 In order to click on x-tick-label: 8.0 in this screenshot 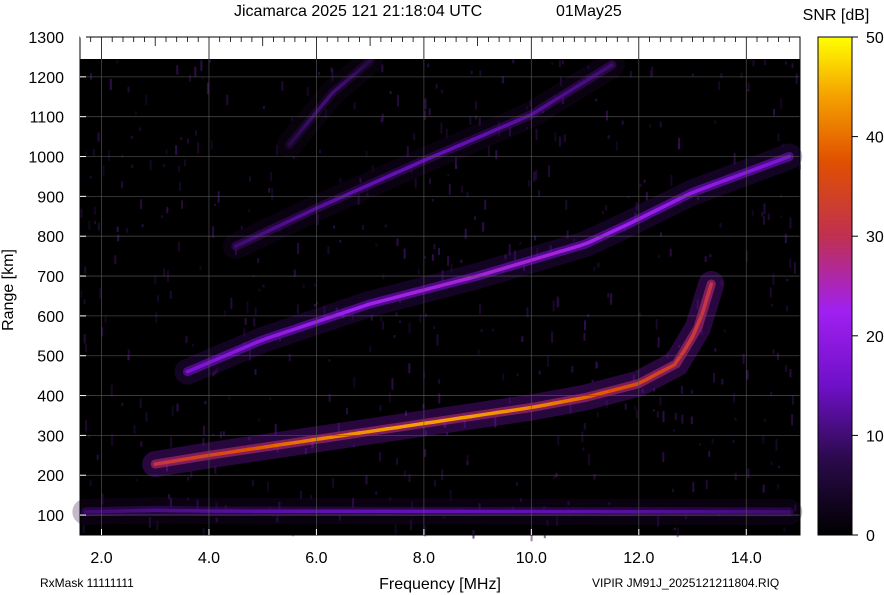, I will do `click(424, 558)`.